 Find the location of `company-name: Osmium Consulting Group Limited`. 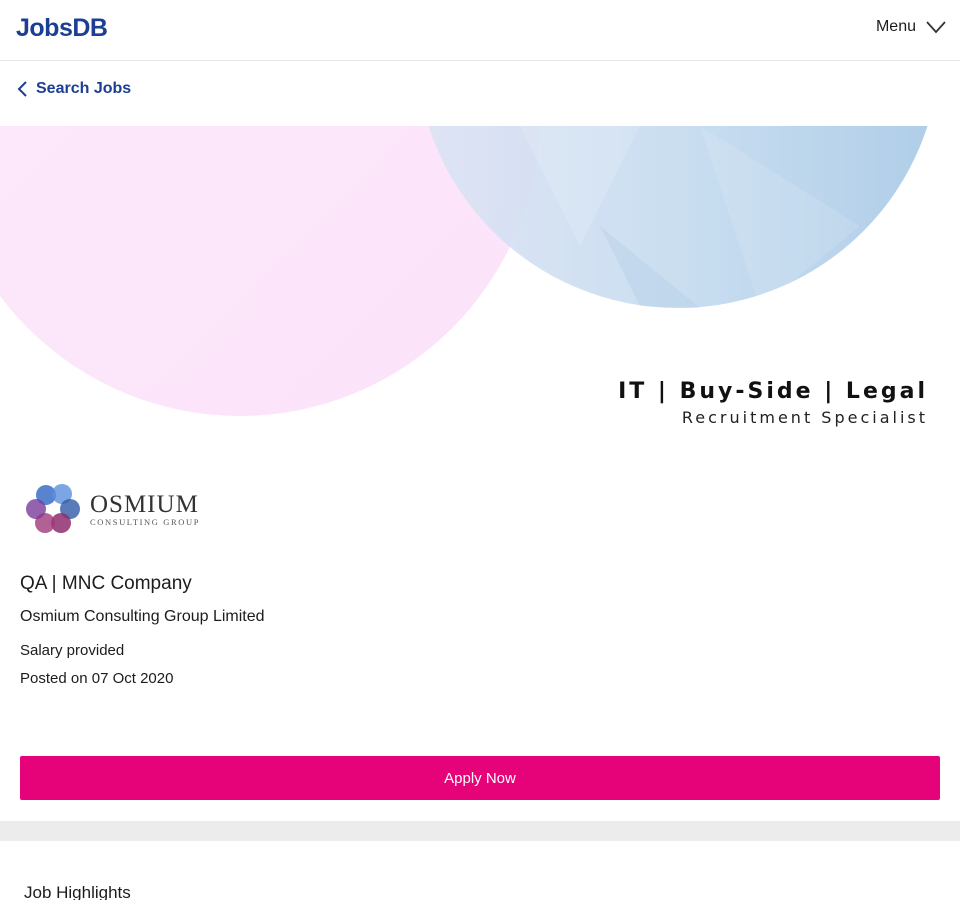

company-name: Osmium Consulting Group Limited is located at coordinates (142, 617).